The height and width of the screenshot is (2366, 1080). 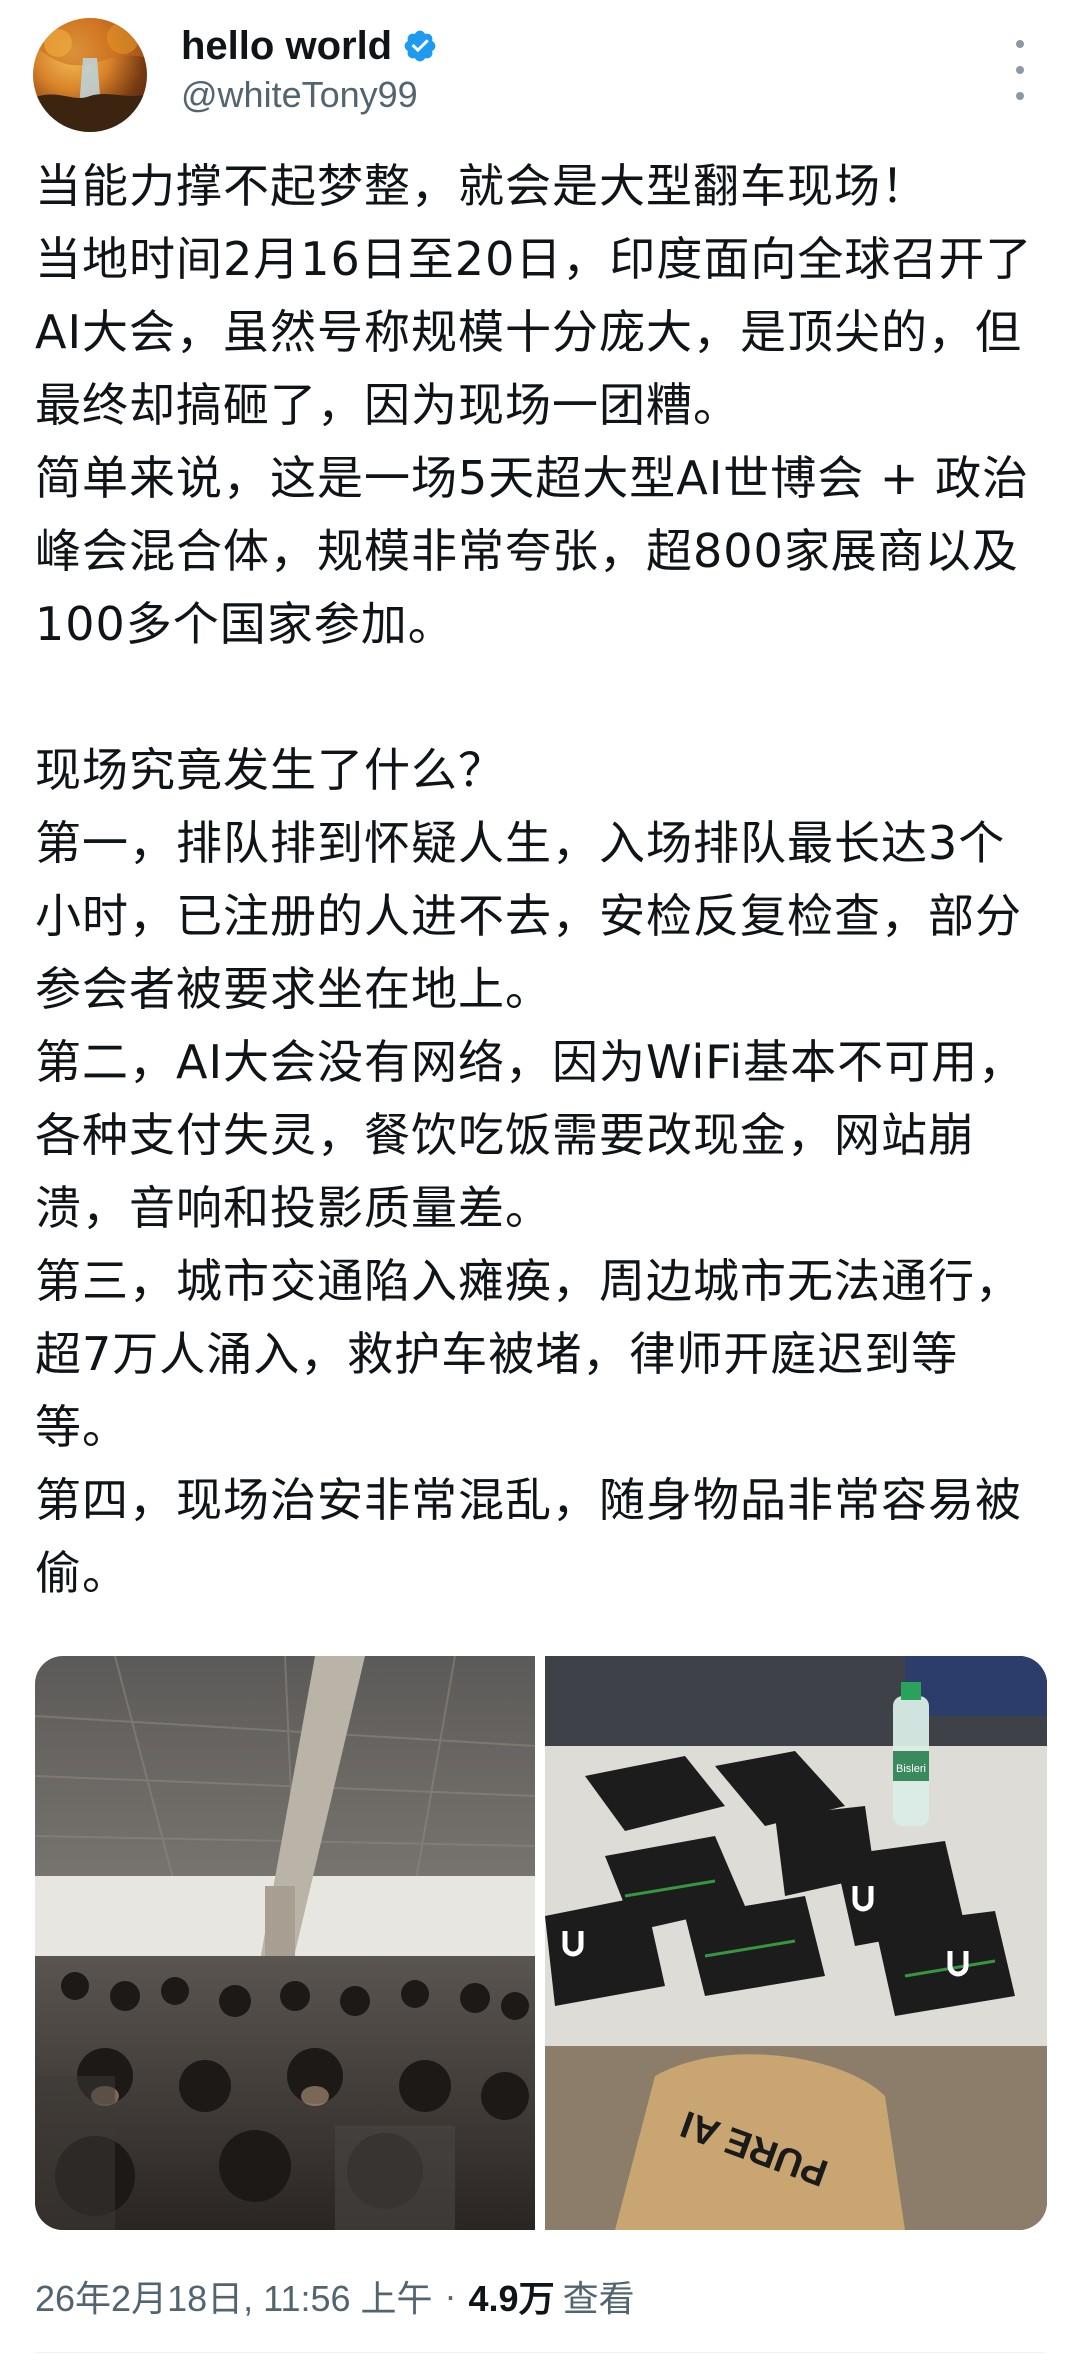 I want to click on tweet-paragraph: 现场究竟发生了什么？, so click(x=270, y=770).